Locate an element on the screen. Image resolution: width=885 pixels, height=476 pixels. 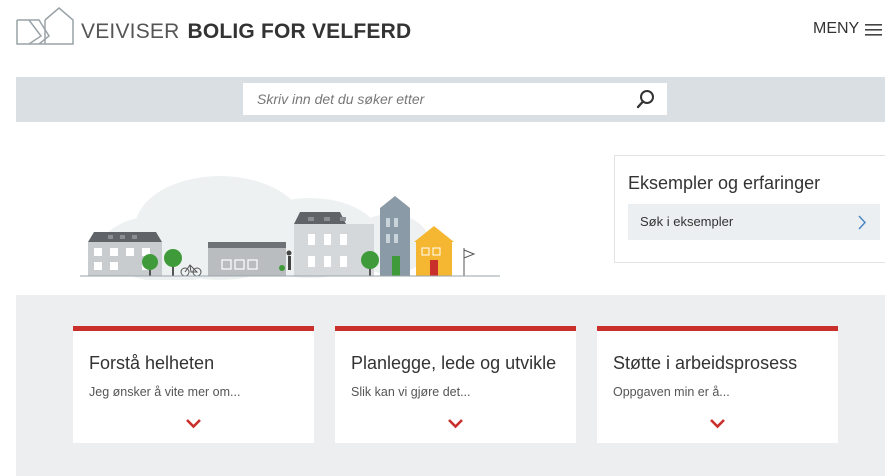
search-examples-link: Søk i eksempler is located at coordinates (754, 222).